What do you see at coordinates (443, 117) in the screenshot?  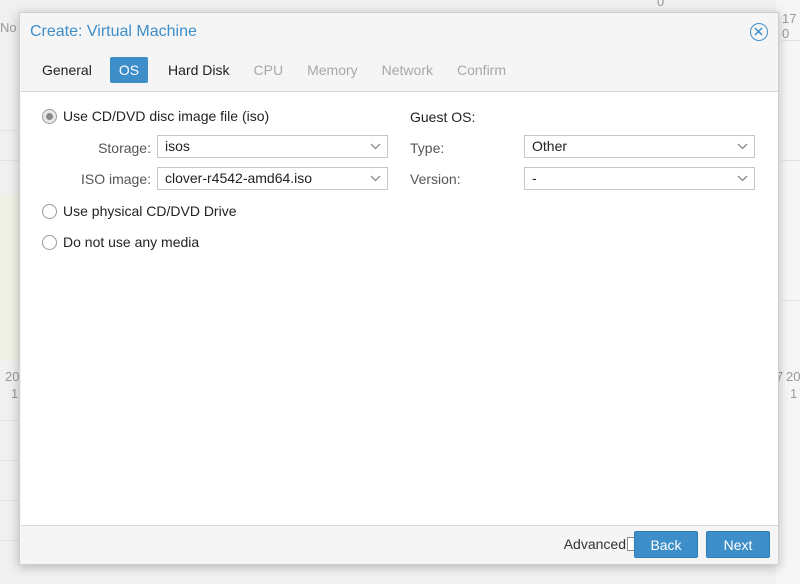 I see `guest-os-title: Guest OS:` at bounding box center [443, 117].